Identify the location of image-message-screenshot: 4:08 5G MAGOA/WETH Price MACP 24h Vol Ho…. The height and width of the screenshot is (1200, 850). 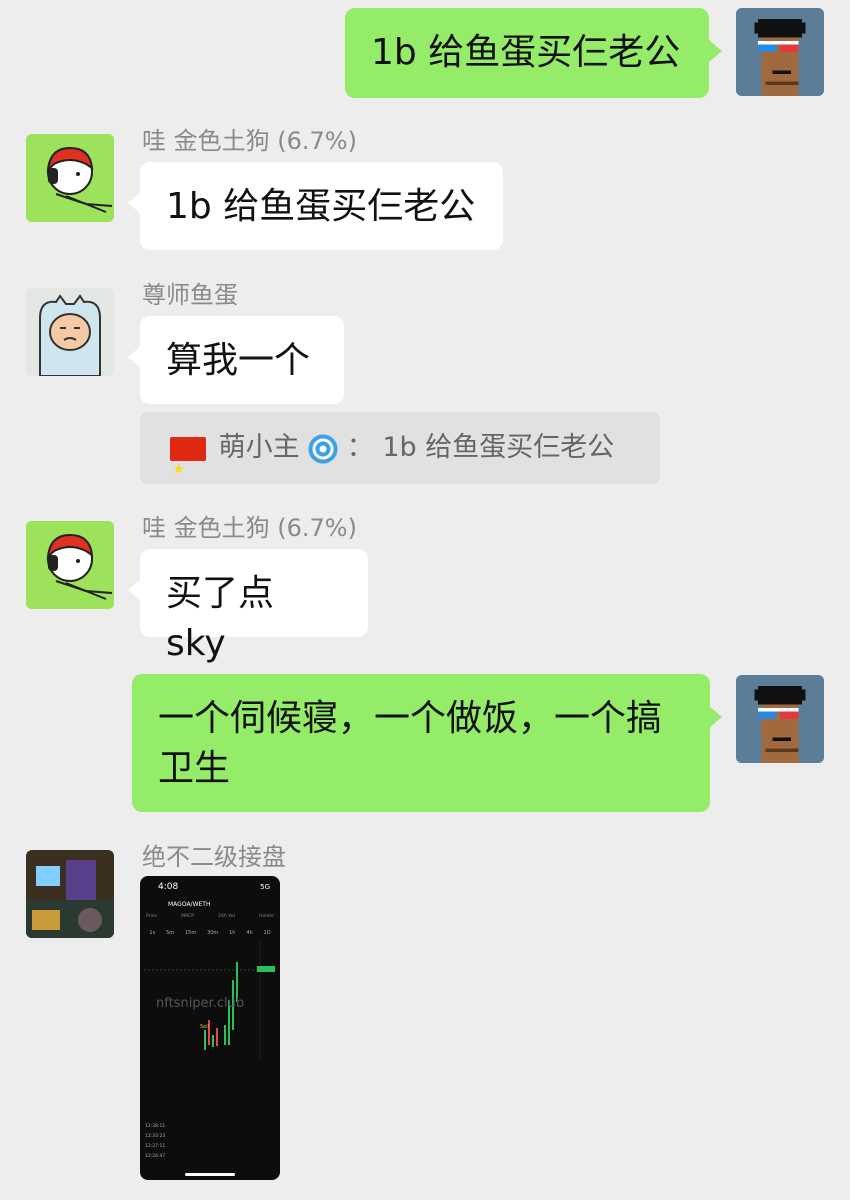
(210, 1028).